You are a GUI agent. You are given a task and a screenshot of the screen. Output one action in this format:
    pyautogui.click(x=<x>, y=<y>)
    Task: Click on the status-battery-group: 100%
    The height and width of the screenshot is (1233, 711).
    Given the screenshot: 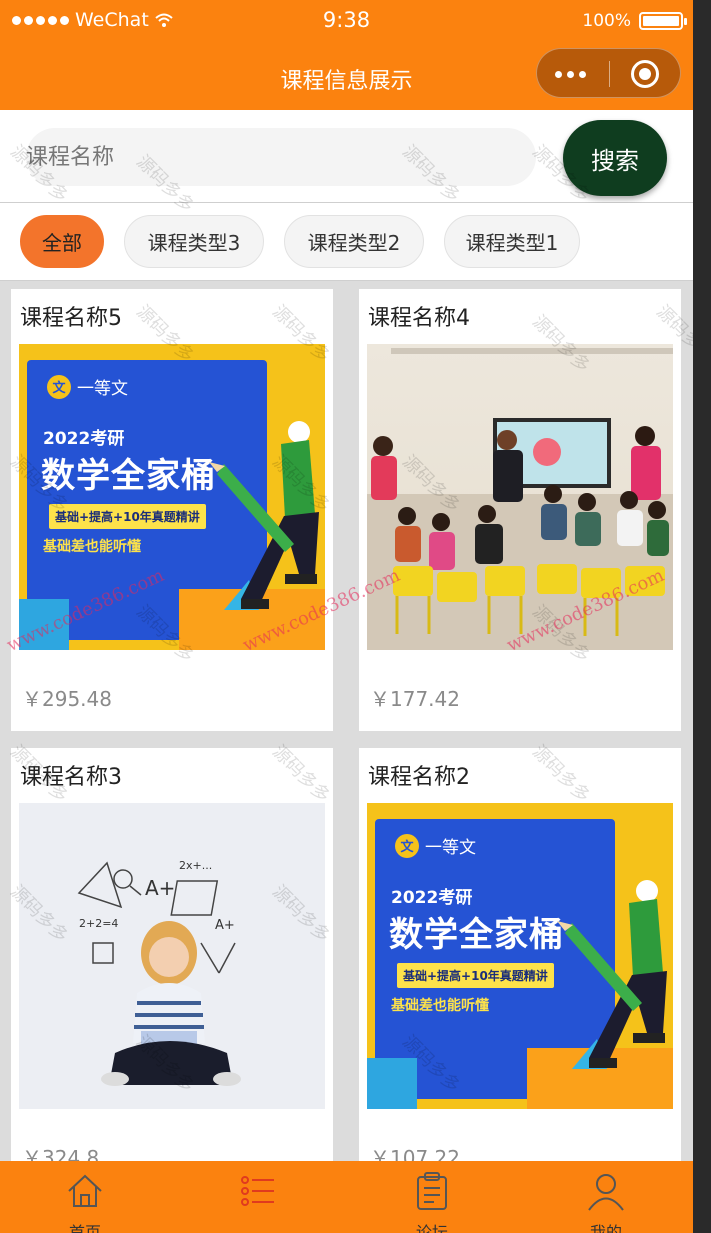 What is the action you would take?
    pyautogui.click(x=634, y=21)
    